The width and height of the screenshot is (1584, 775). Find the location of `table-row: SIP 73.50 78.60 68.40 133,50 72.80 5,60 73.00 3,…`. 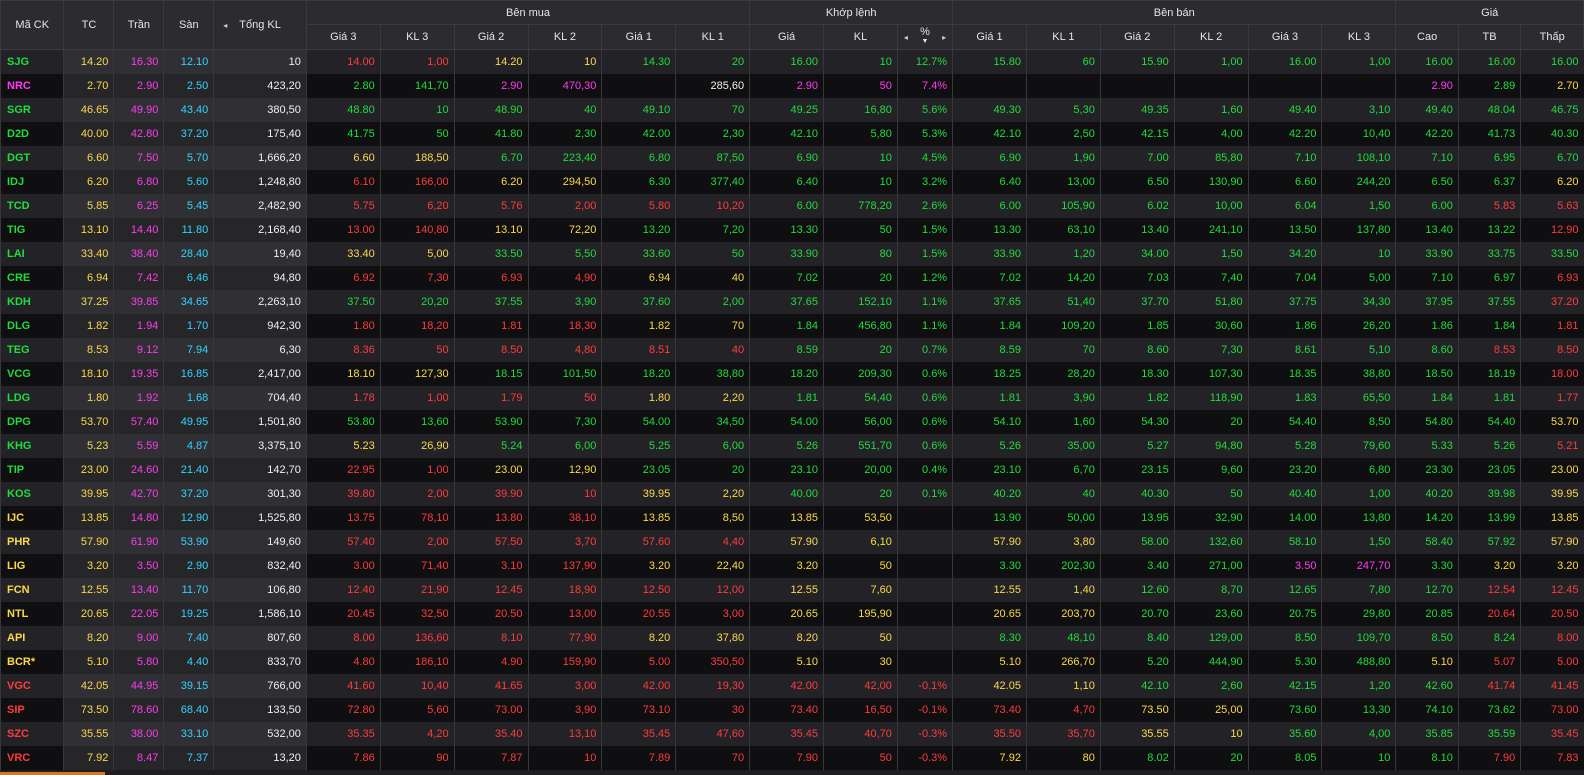

table-row: SIP 73.50 78.60 68.40 133,50 72.80 5,60 73.00 3,… is located at coordinates (792, 710).